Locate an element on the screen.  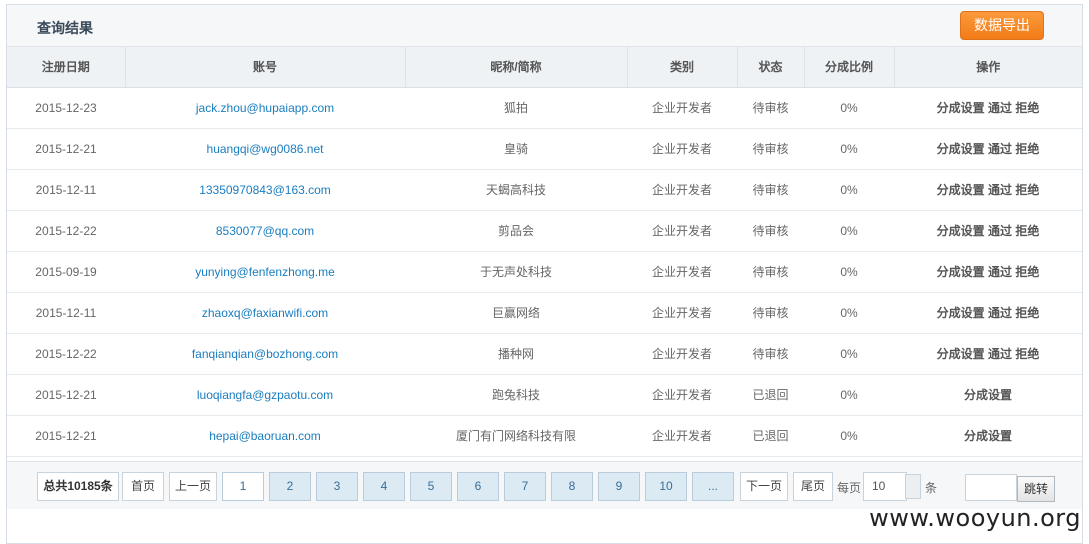
page-number-button: 6 is located at coordinates (478, 486).